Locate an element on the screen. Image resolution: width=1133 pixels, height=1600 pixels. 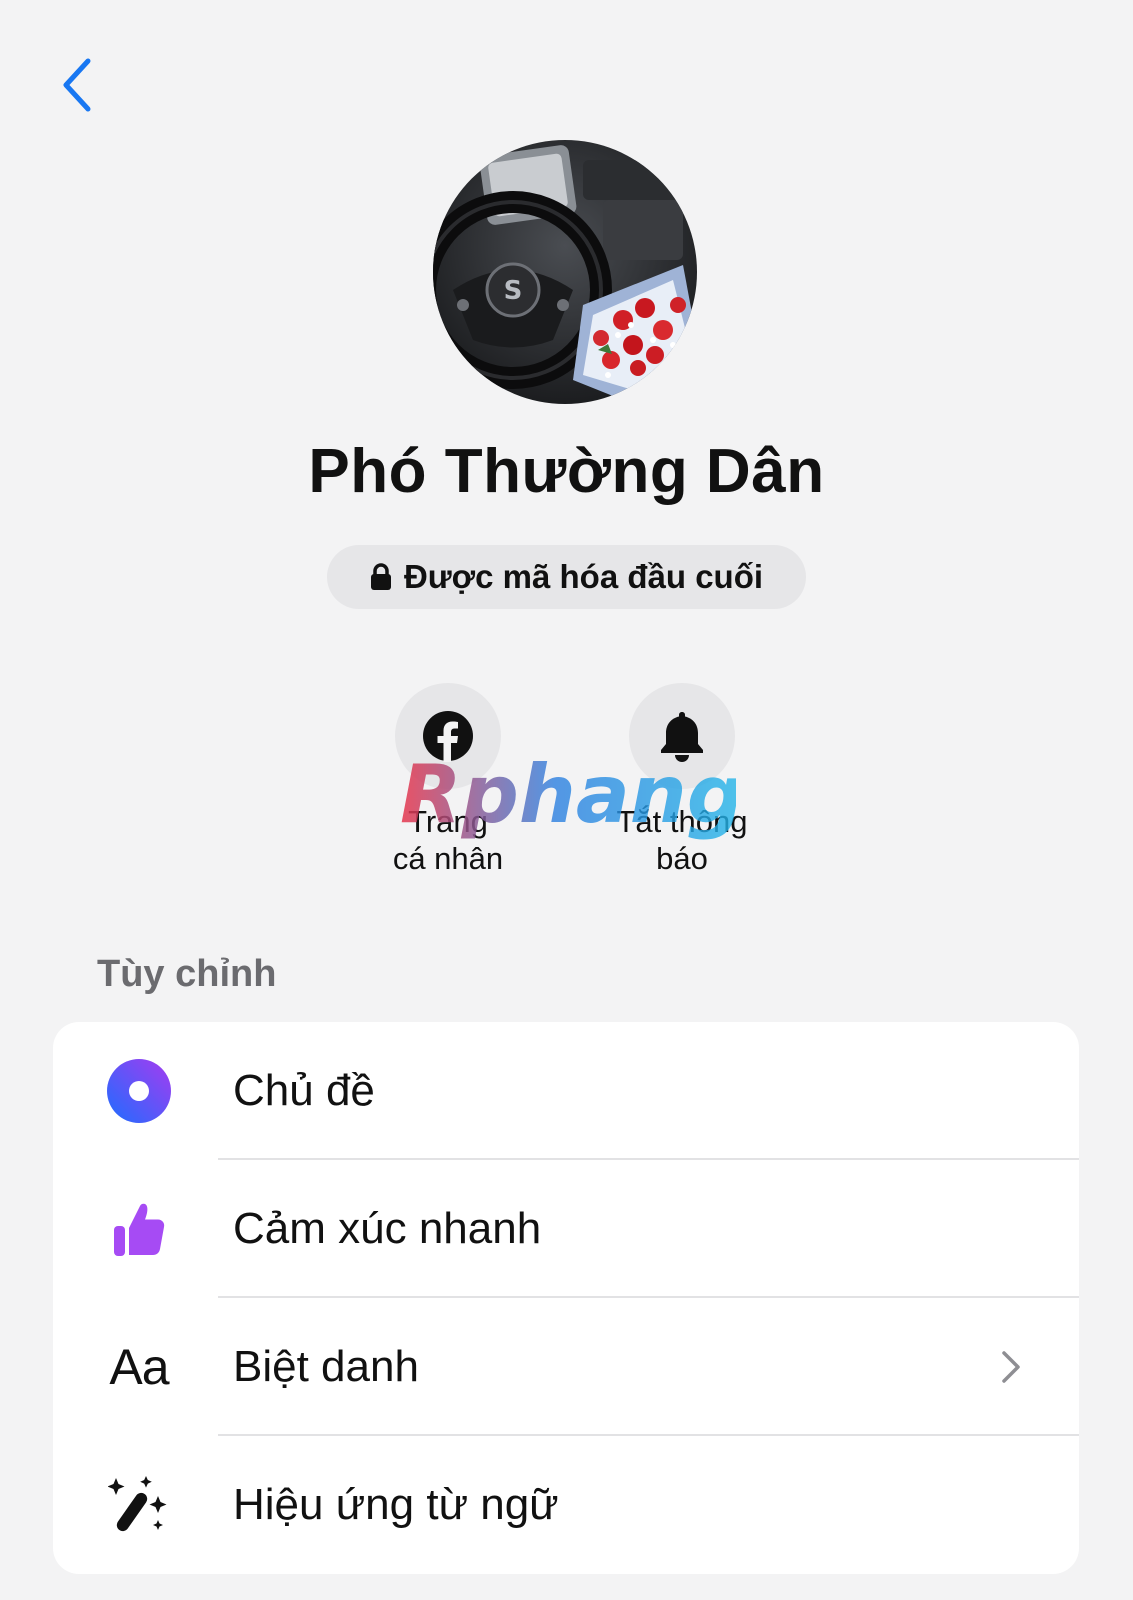
contact-name: Phó Thường Dân is located at coordinates (566, 471).